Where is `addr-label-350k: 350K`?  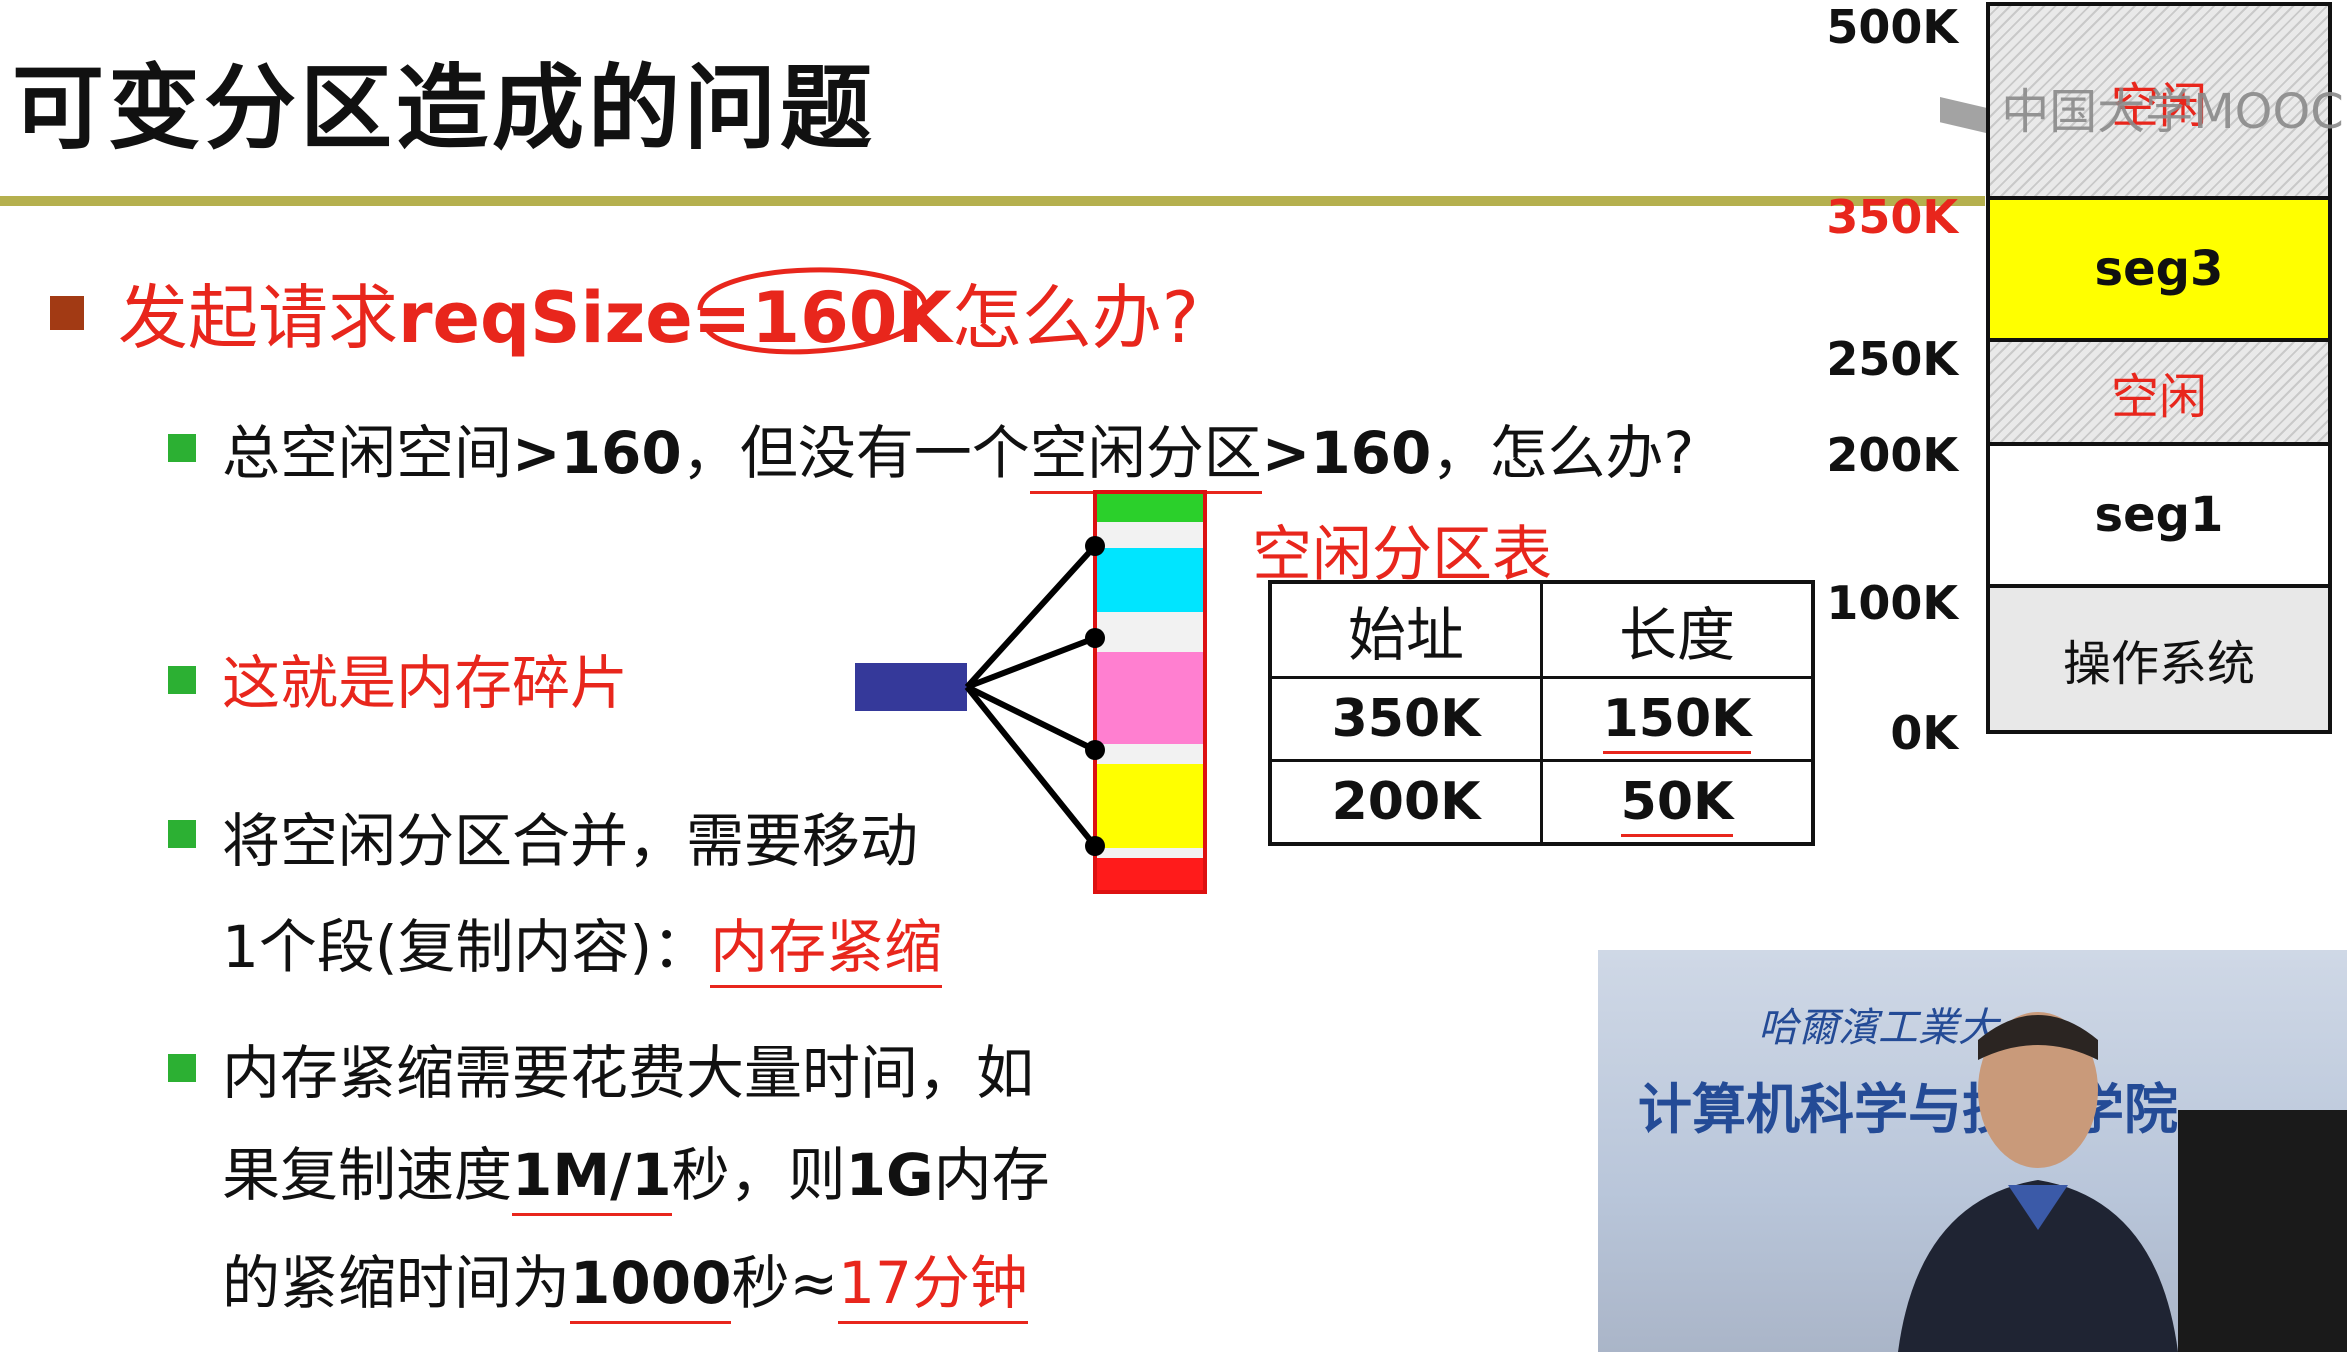 addr-label-350k: 350K is located at coordinates (1892, 217).